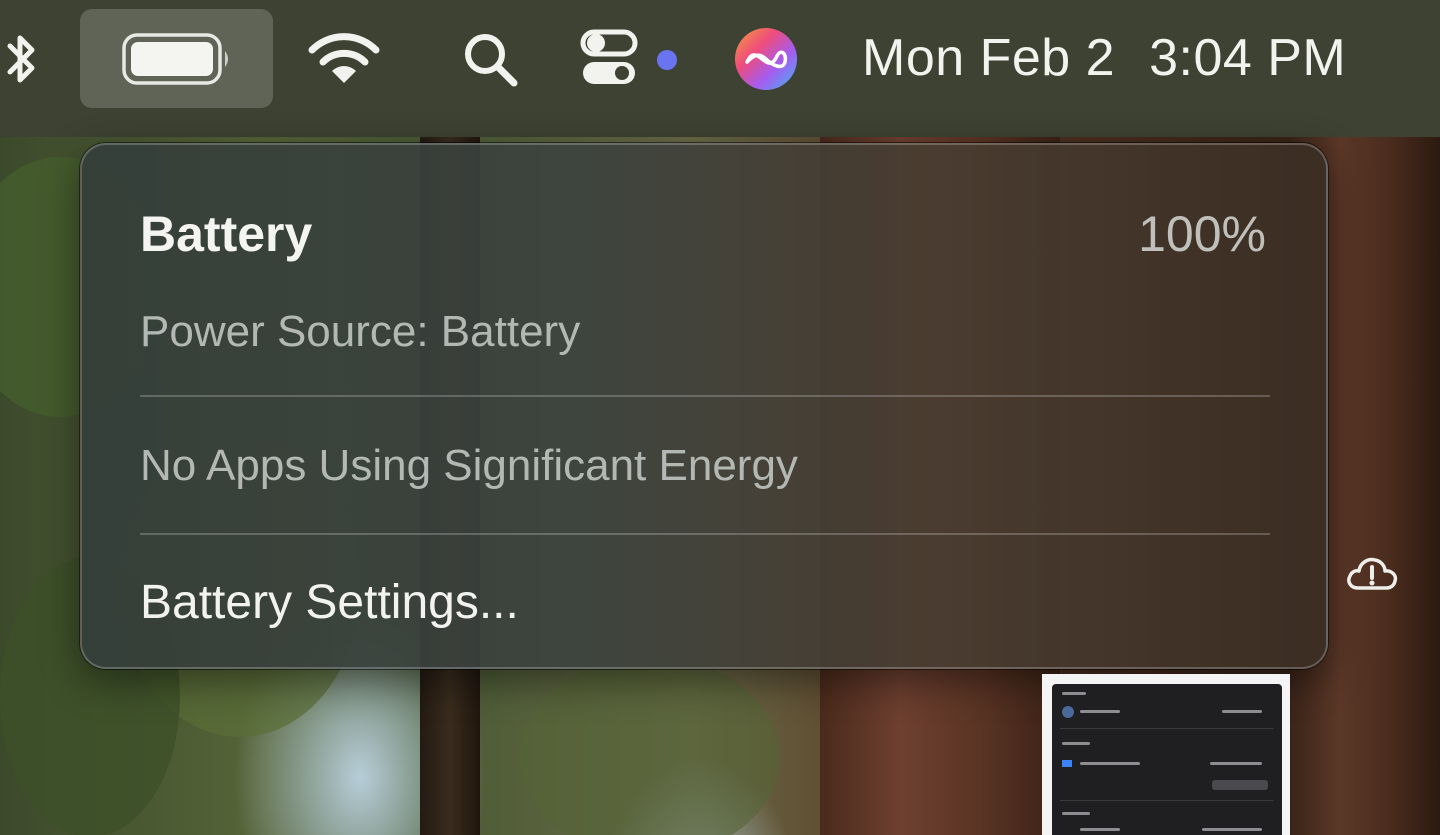  Describe the element at coordinates (667, 60) in the screenshot. I see `recording-indicator` at that location.